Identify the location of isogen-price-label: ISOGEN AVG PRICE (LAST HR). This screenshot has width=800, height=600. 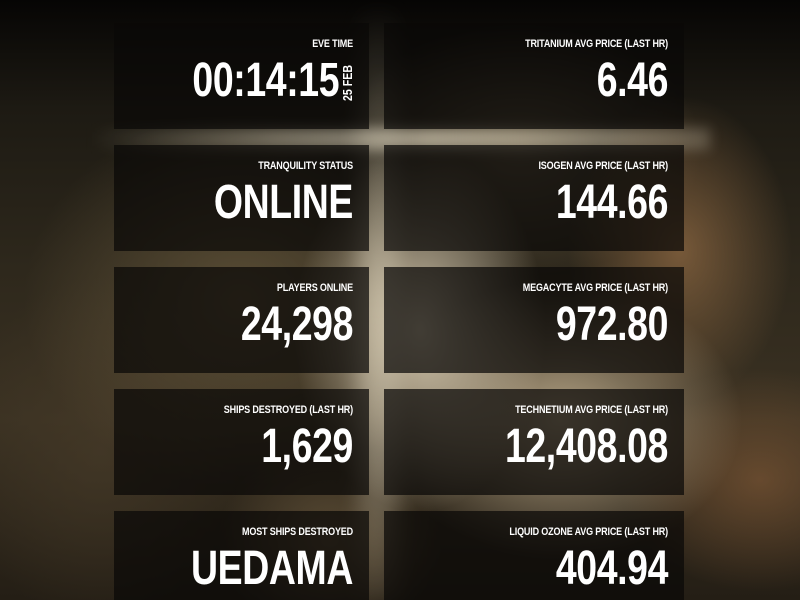
(603, 166).